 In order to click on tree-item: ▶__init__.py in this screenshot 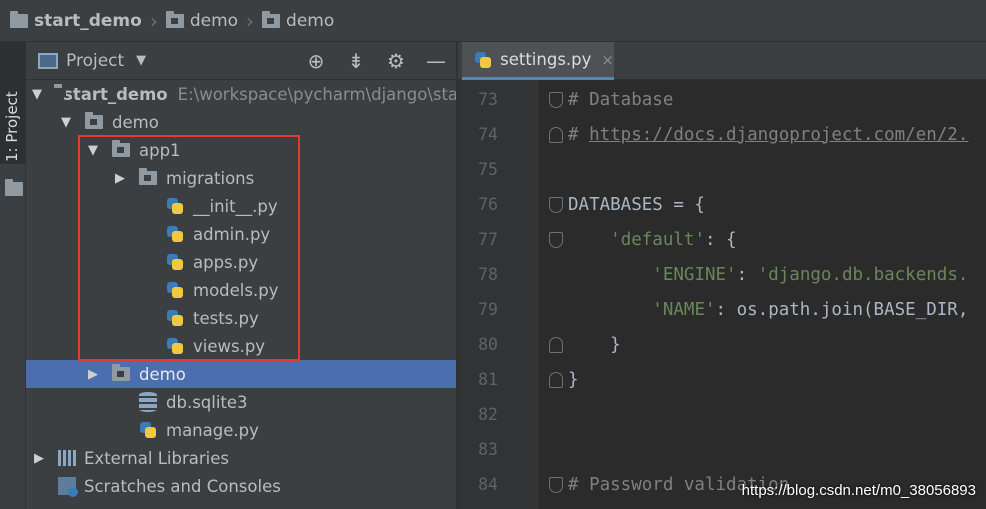, I will do `click(241, 206)`.